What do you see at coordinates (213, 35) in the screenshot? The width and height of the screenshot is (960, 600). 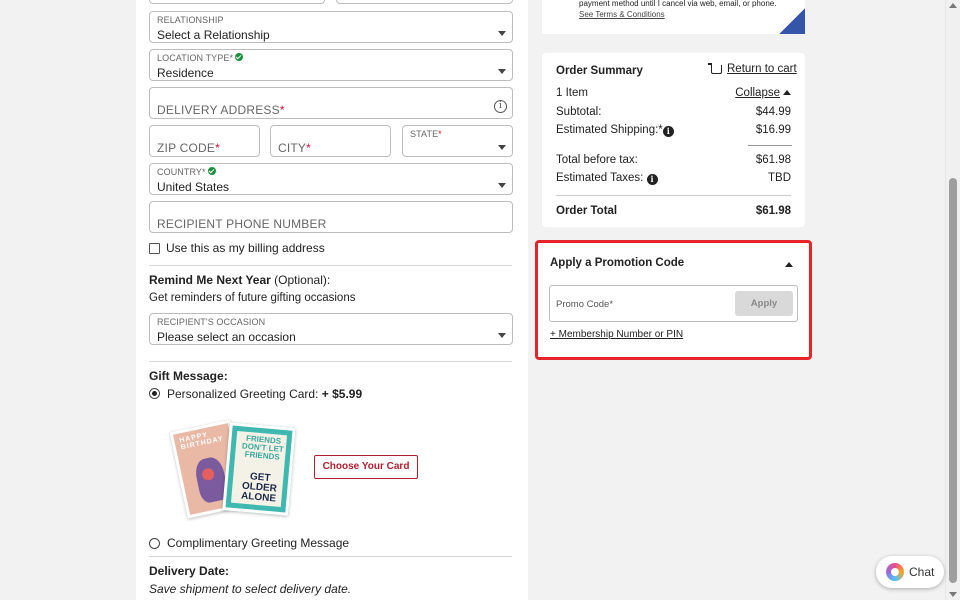 I see `relationship-value: Select a Relationship` at bounding box center [213, 35].